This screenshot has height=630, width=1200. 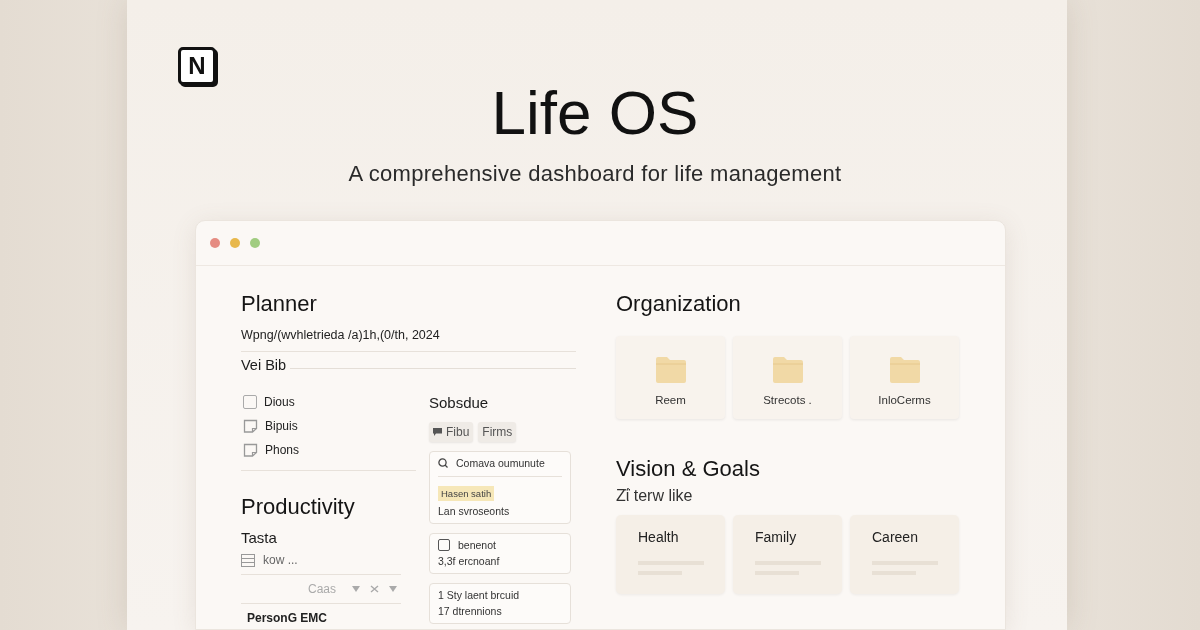 I want to click on goal-title: Careen, so click(x=895, y=537).